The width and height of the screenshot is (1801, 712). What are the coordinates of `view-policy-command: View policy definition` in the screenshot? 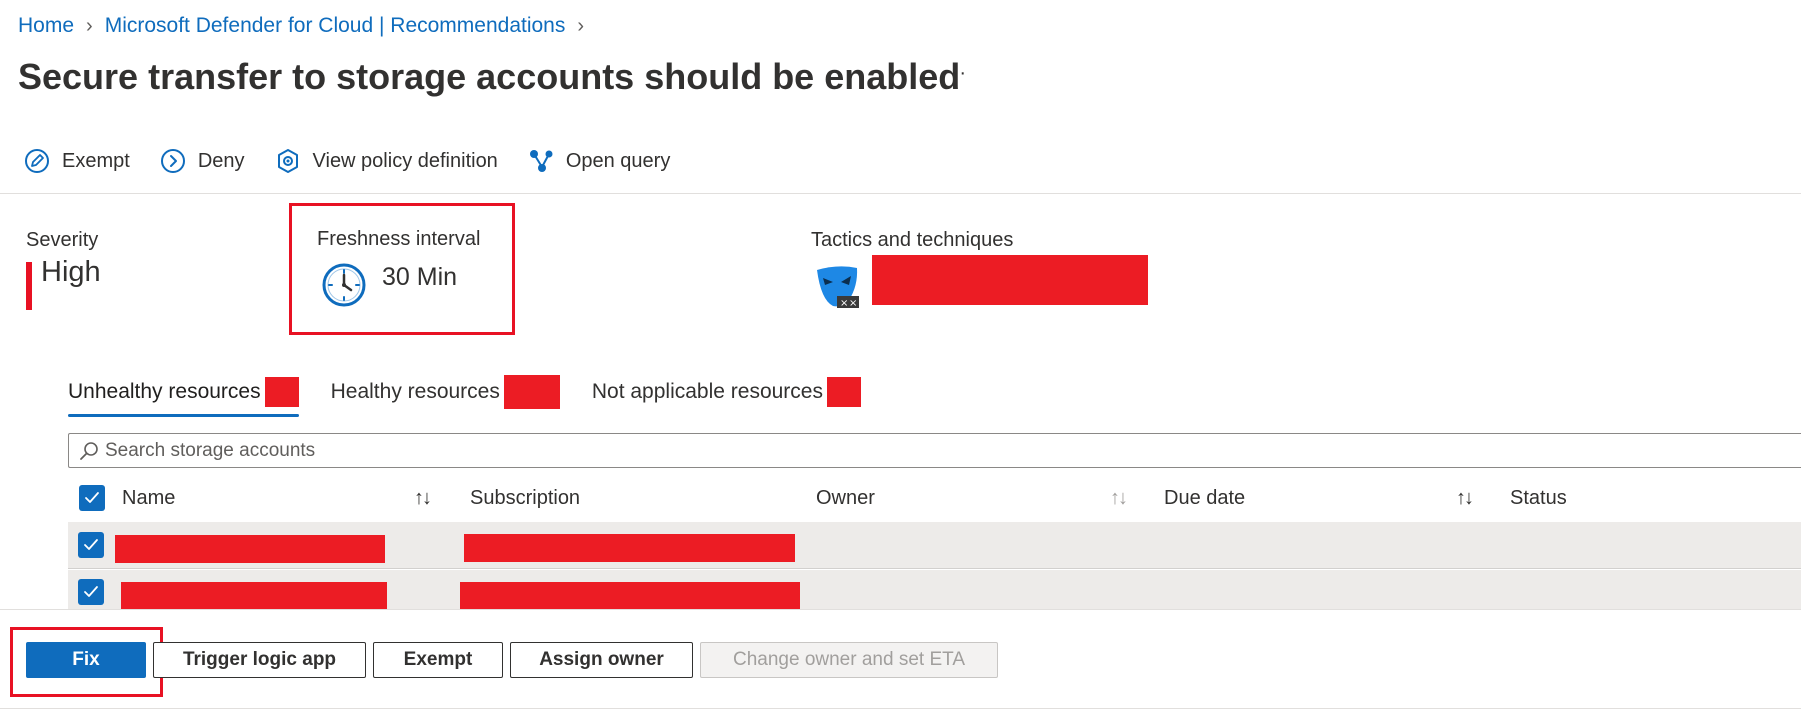 It's located at (386, 161).